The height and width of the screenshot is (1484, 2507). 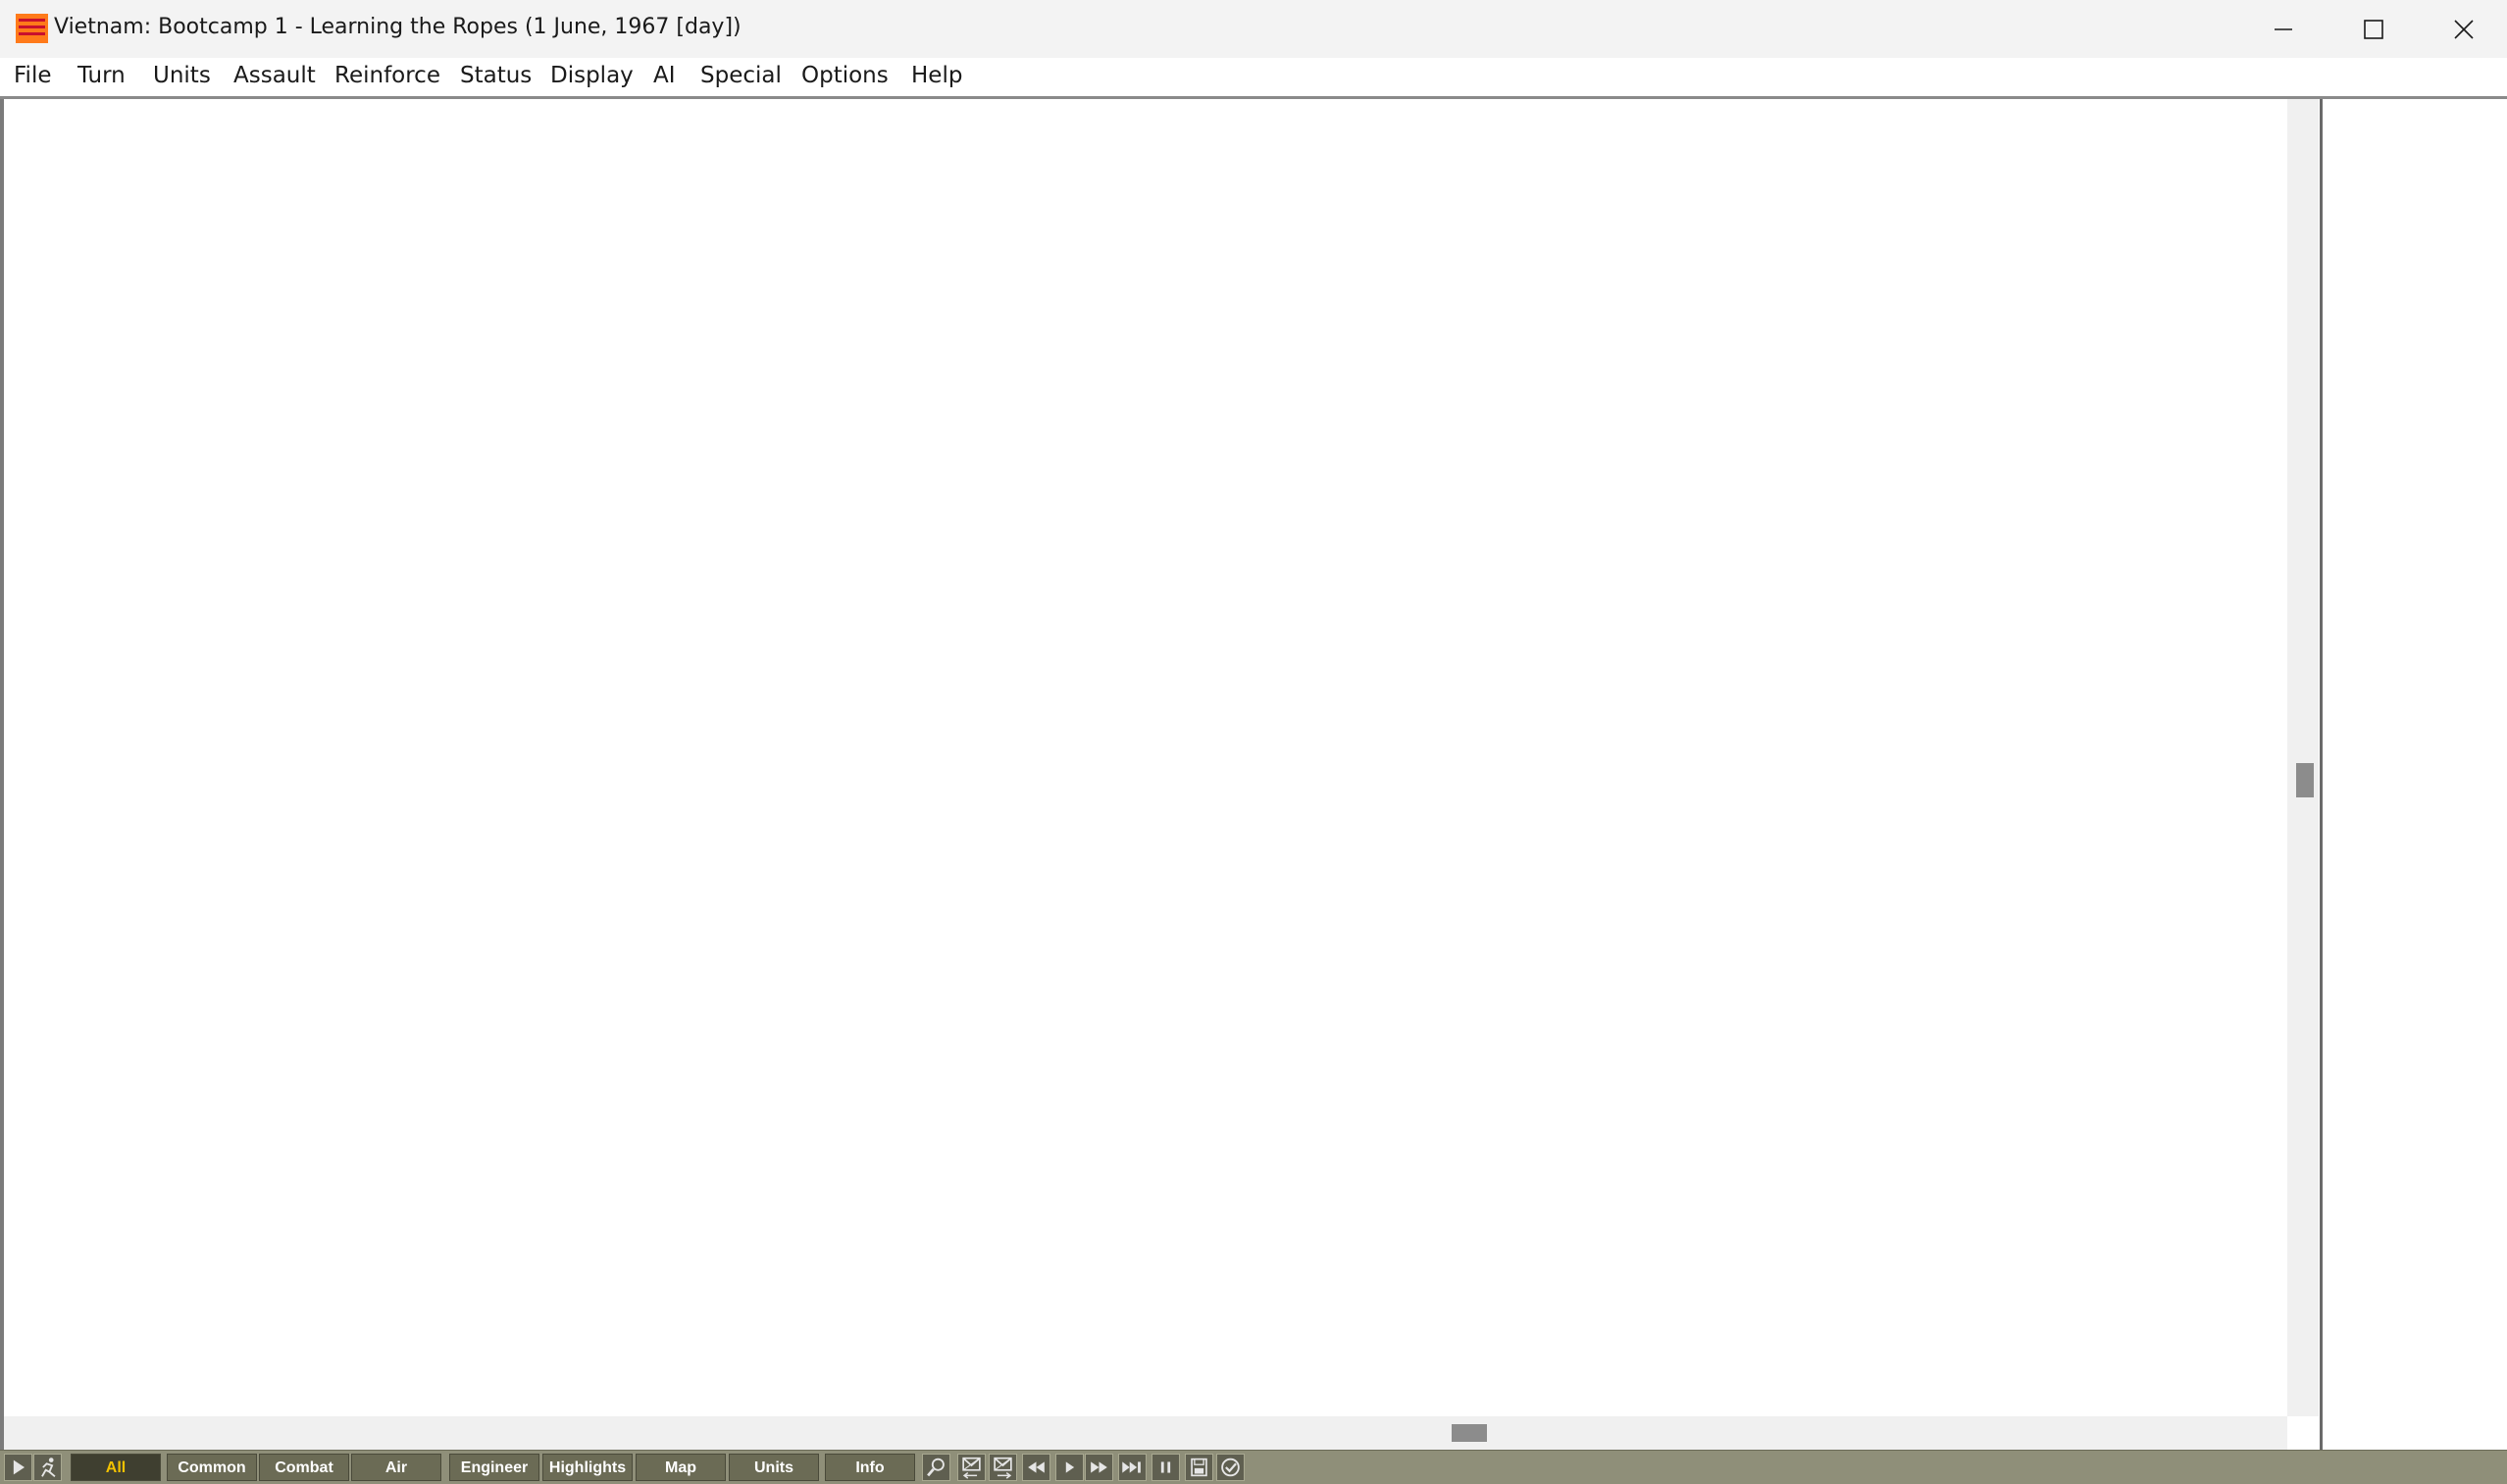 What do you see at coordinates (1132, 1467) in the screenshot?
I see `skip-end-icon` at bounding box center [1132, 1467].